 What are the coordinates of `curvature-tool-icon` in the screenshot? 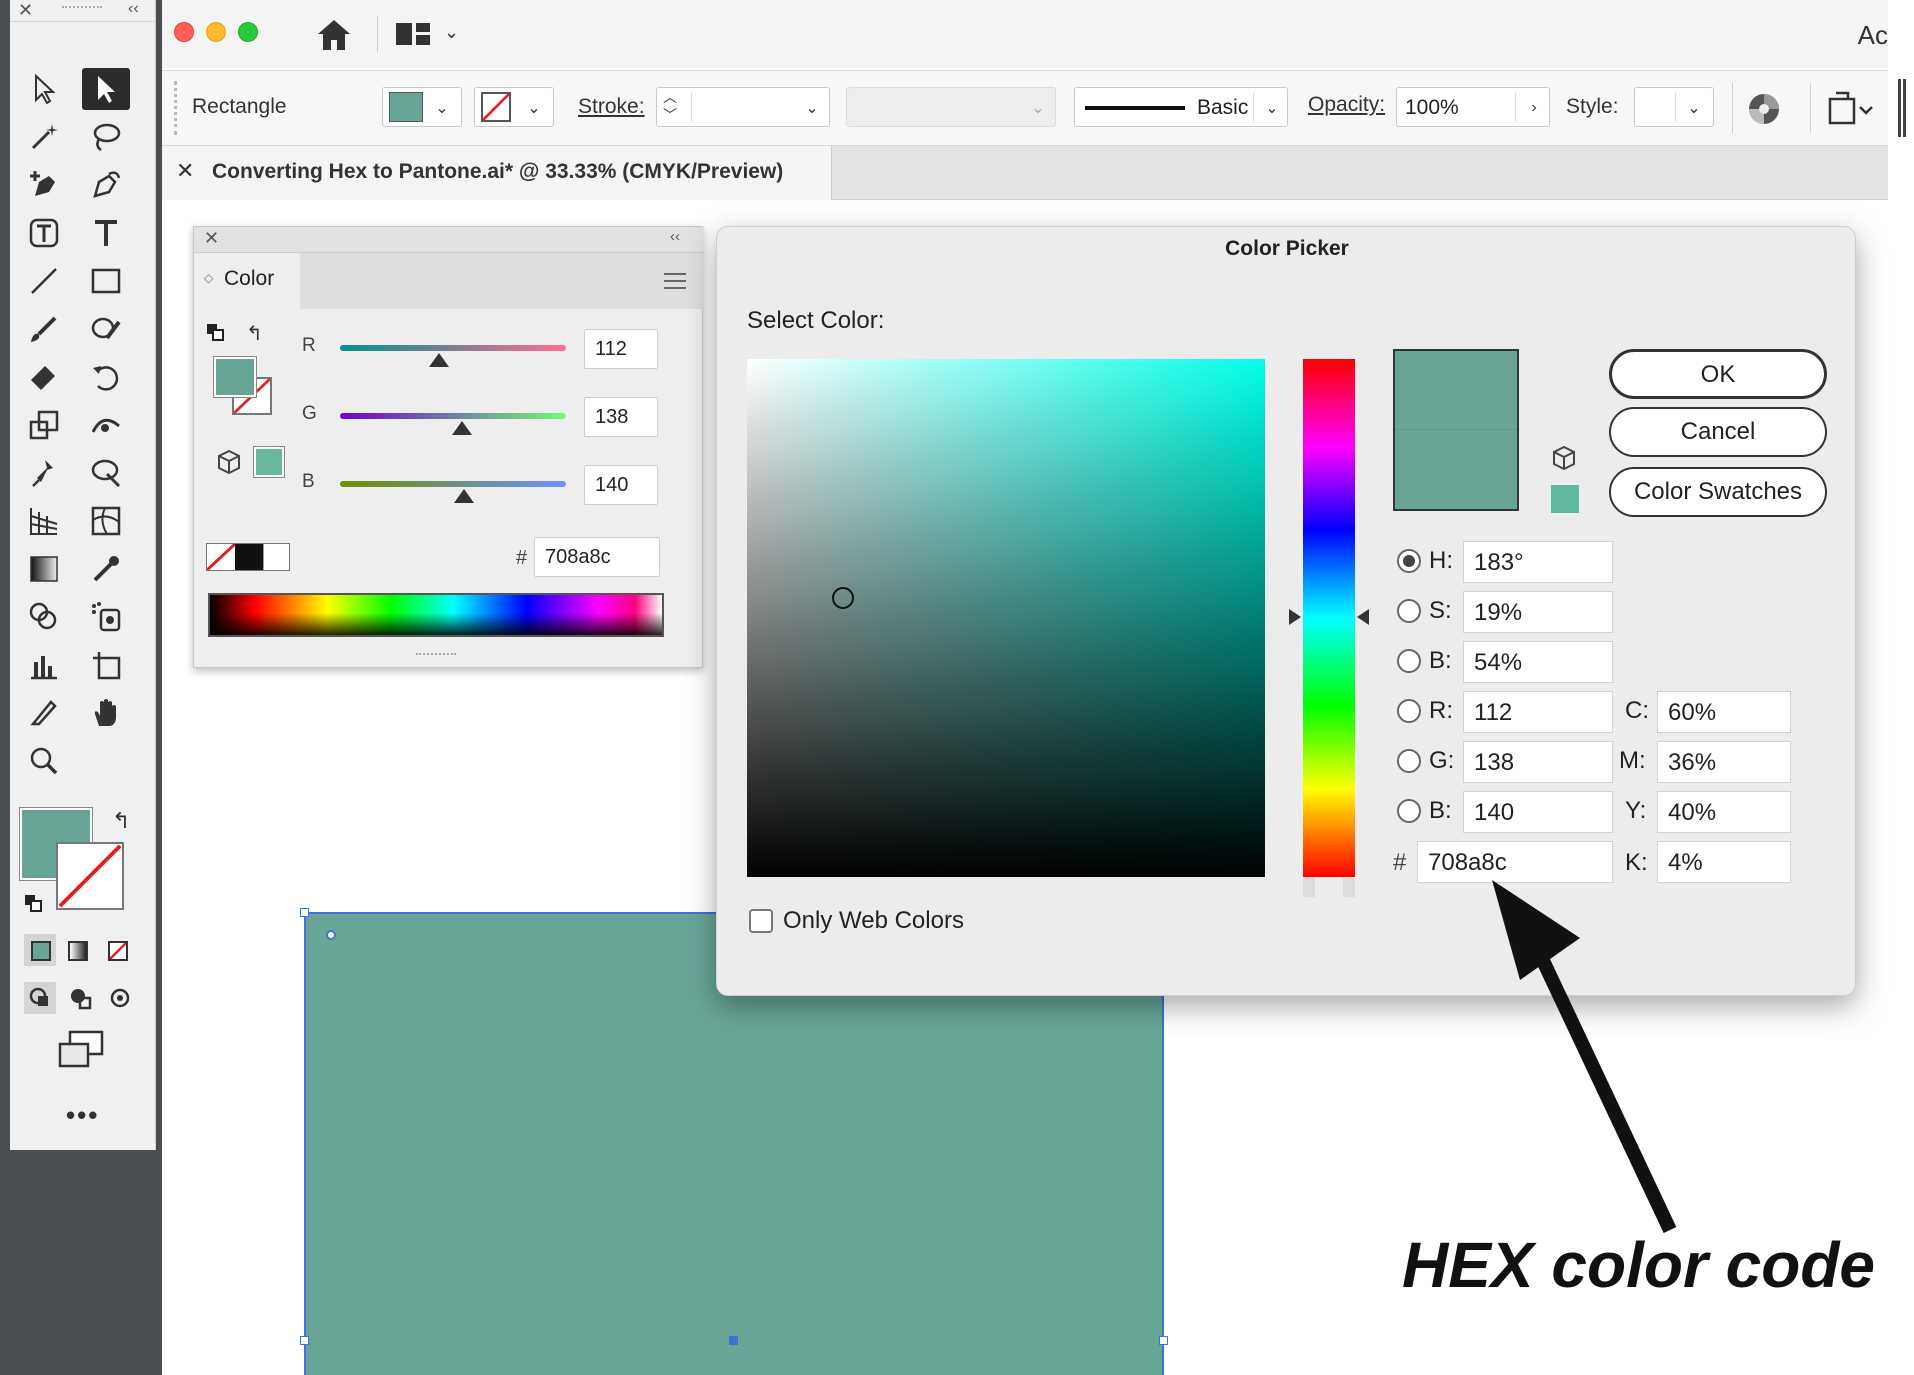 It's located at (106, 185).